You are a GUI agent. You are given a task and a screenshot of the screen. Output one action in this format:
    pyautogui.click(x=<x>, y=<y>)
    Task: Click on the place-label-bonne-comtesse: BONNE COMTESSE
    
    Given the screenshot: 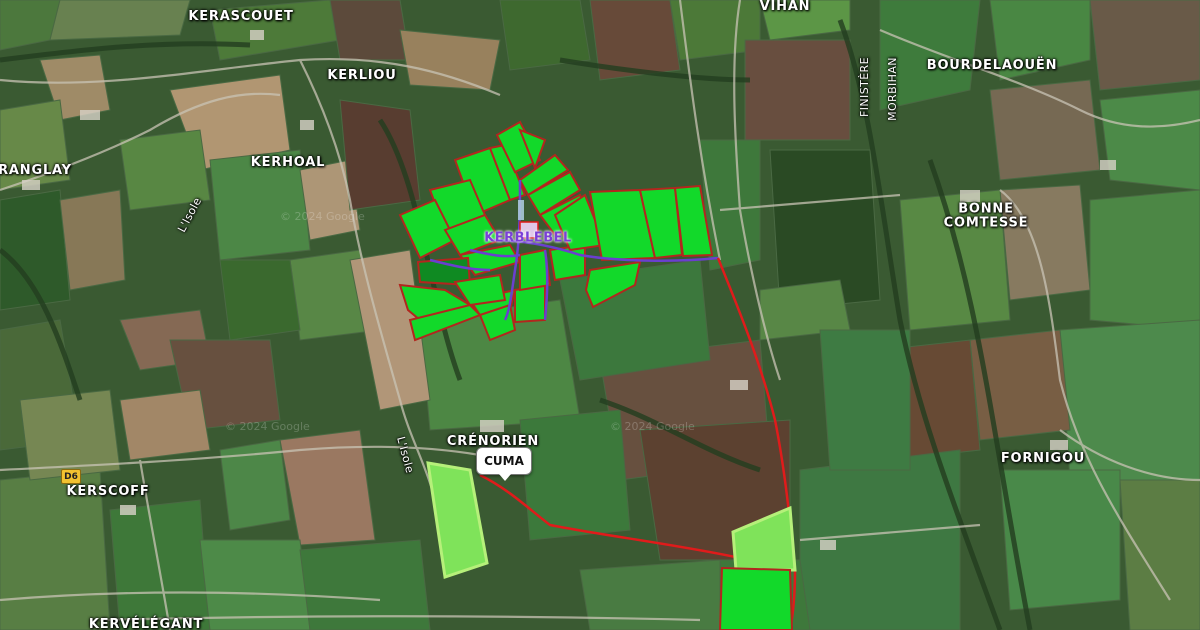 What is the action you would take?
    pyautogui.click(x=986, y=215)
    